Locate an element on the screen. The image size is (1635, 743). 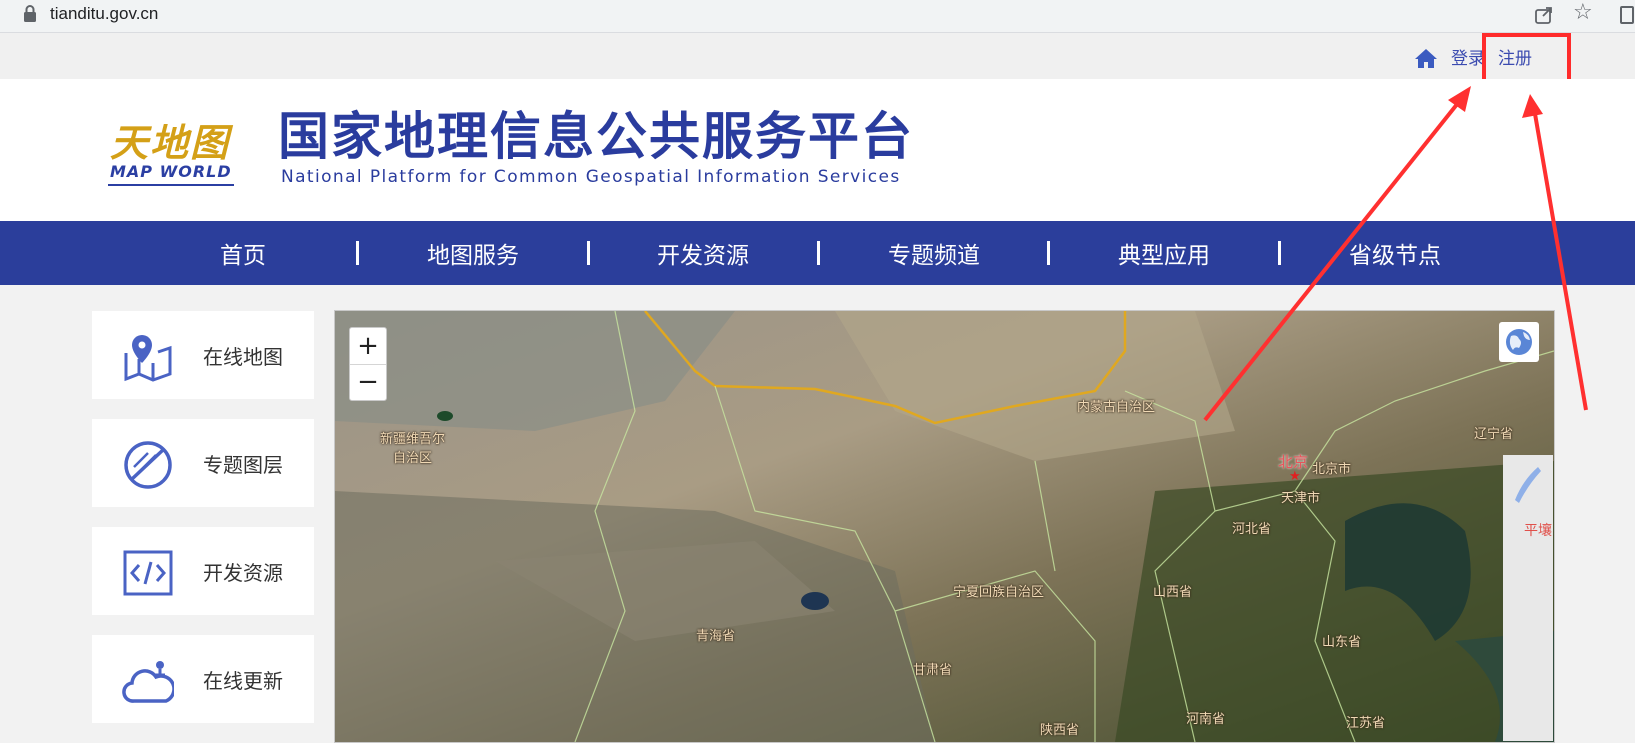
annotation-arrows is located at coordinates (1395, 254).